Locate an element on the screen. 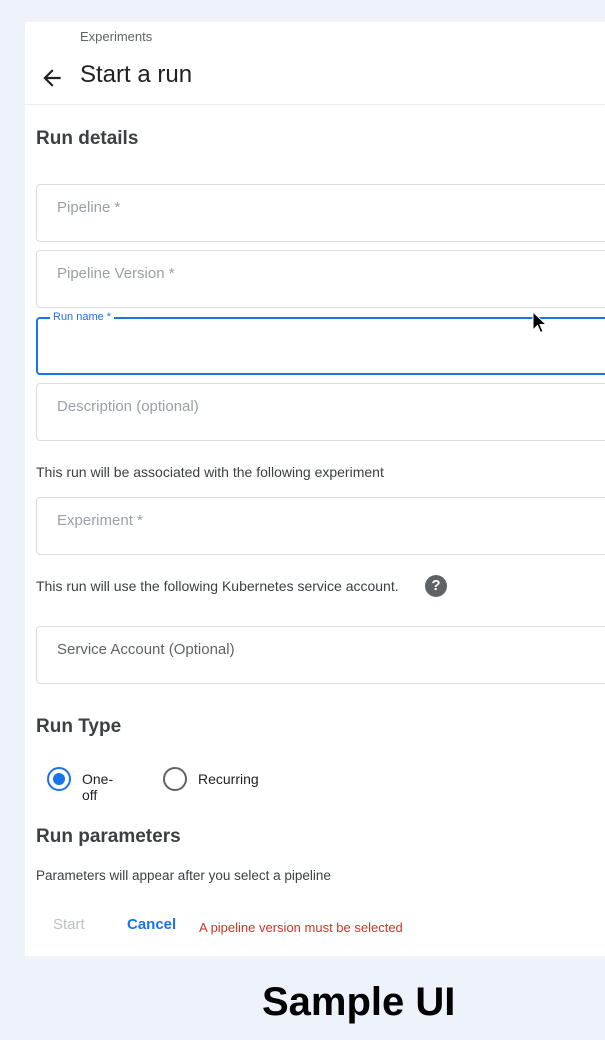  arrow-left-icon is located at coordinates (52, 78).